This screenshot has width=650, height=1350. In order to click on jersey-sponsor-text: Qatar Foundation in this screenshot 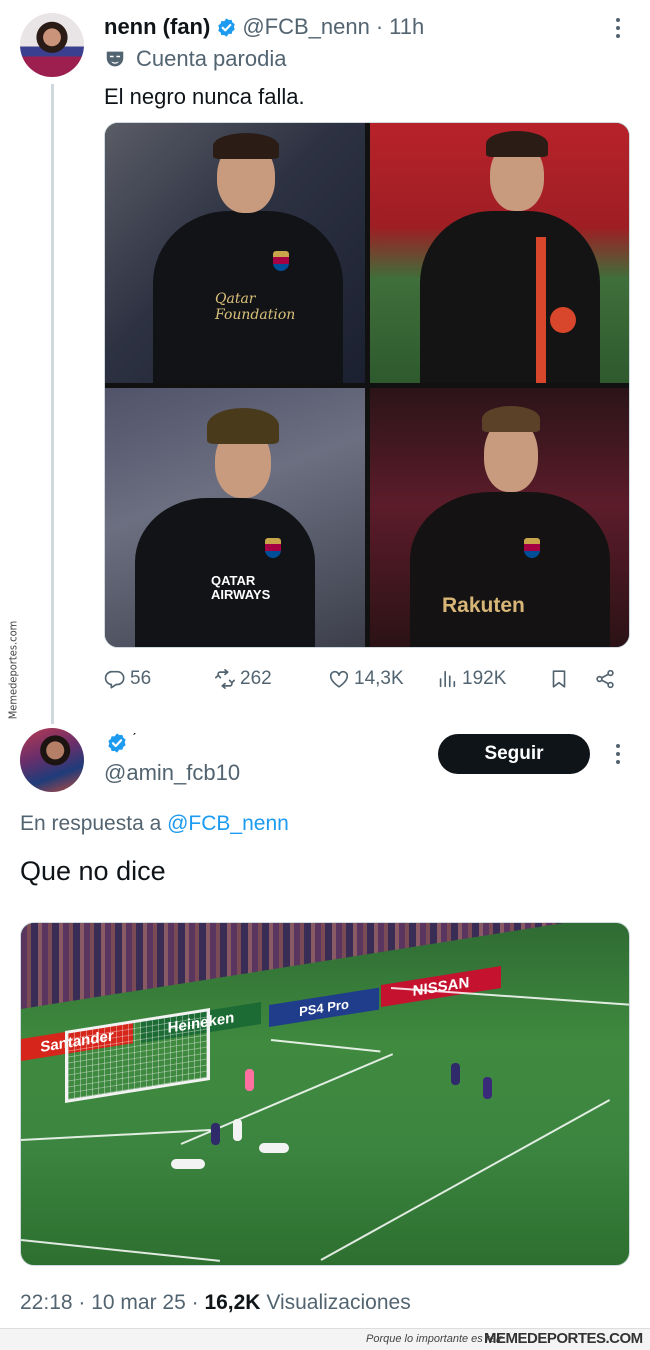, I will do `click(255, 307)`.